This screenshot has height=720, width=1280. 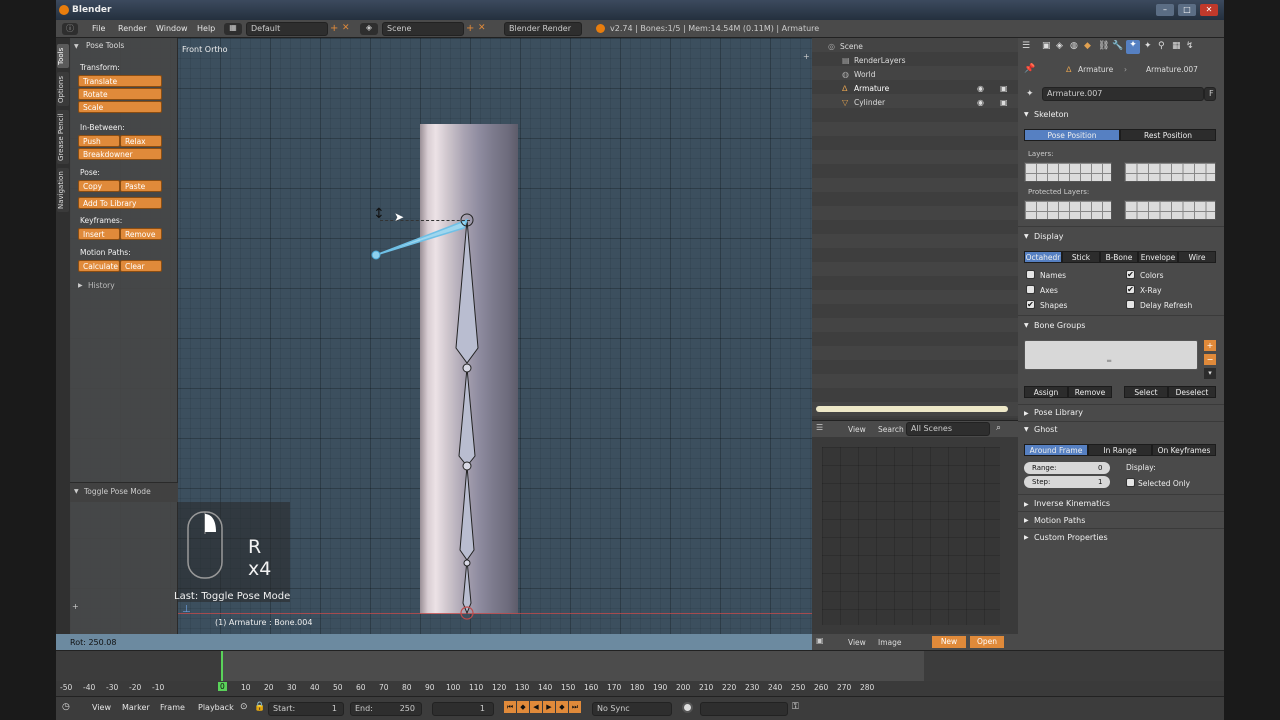 I want to click on armature-bones, so click(x=430, y=413).